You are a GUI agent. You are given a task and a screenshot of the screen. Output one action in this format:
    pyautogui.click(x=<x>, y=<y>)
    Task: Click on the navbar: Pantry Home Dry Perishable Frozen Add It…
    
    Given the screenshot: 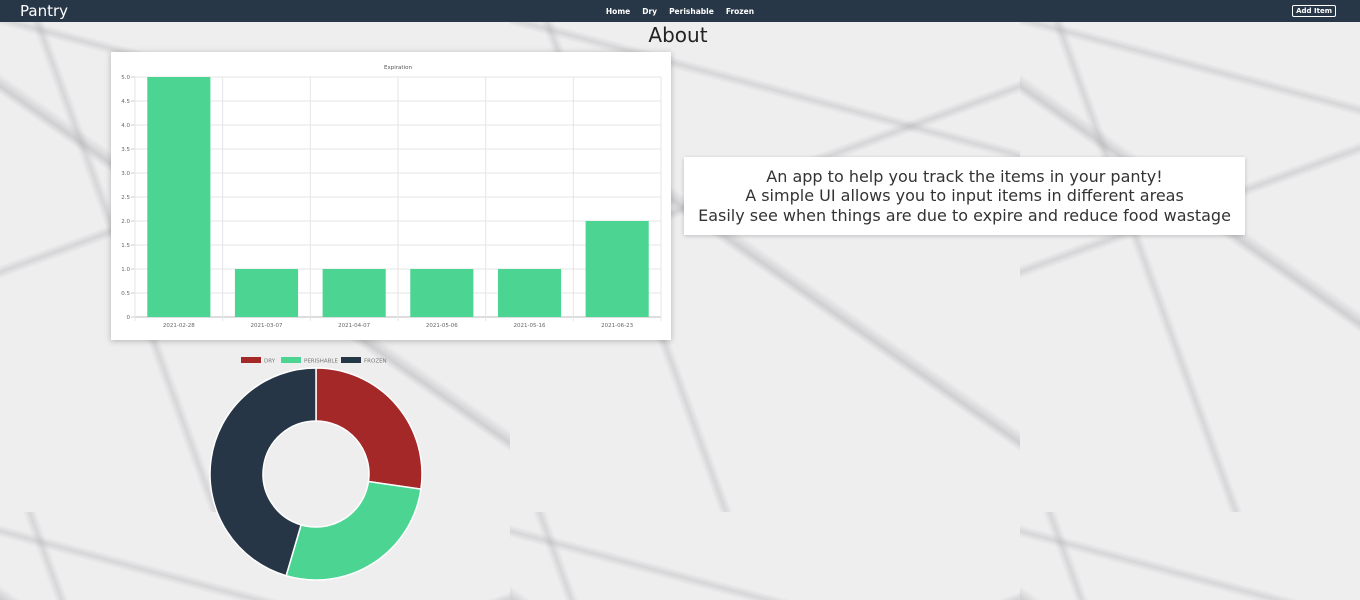 What is the action you would take?
    pyautogui.click(x=680, y=11)
    